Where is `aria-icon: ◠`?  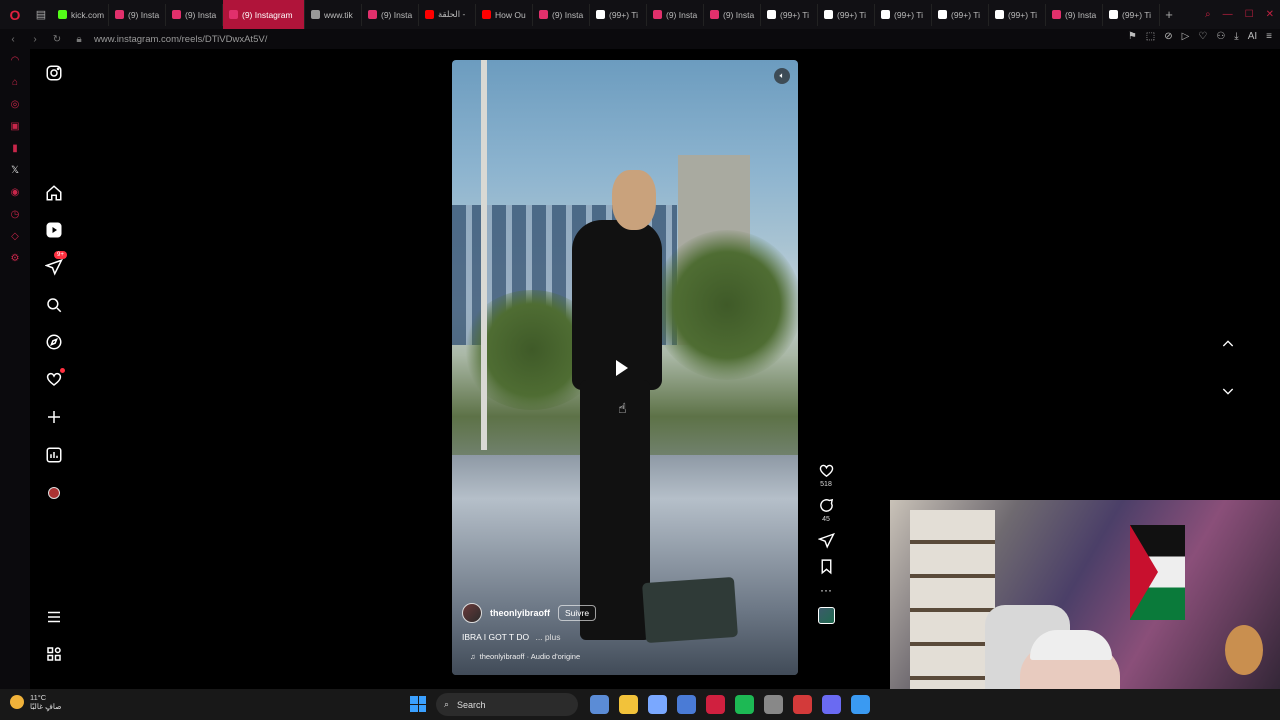
aria-icon: ◠ is located at coordinates (15, 61).